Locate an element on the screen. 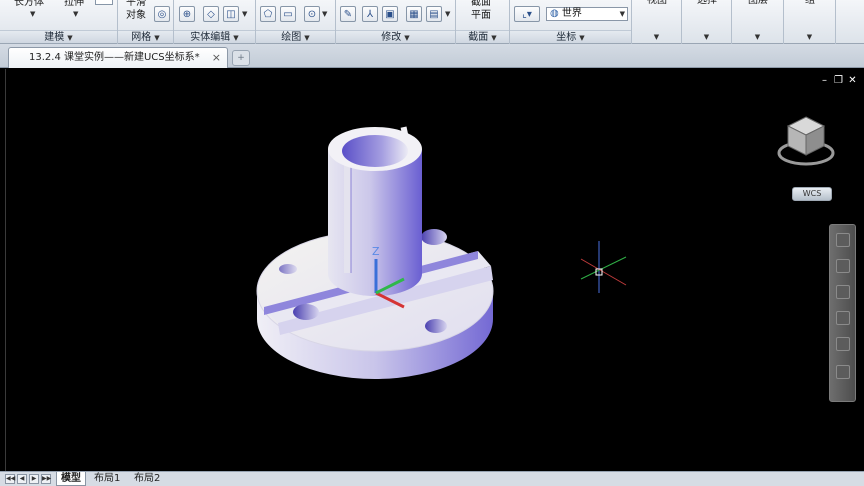 This screenshot has width=864, height=486. panel-title-modeling-label: 建模 is located at coordinates (54, 37).